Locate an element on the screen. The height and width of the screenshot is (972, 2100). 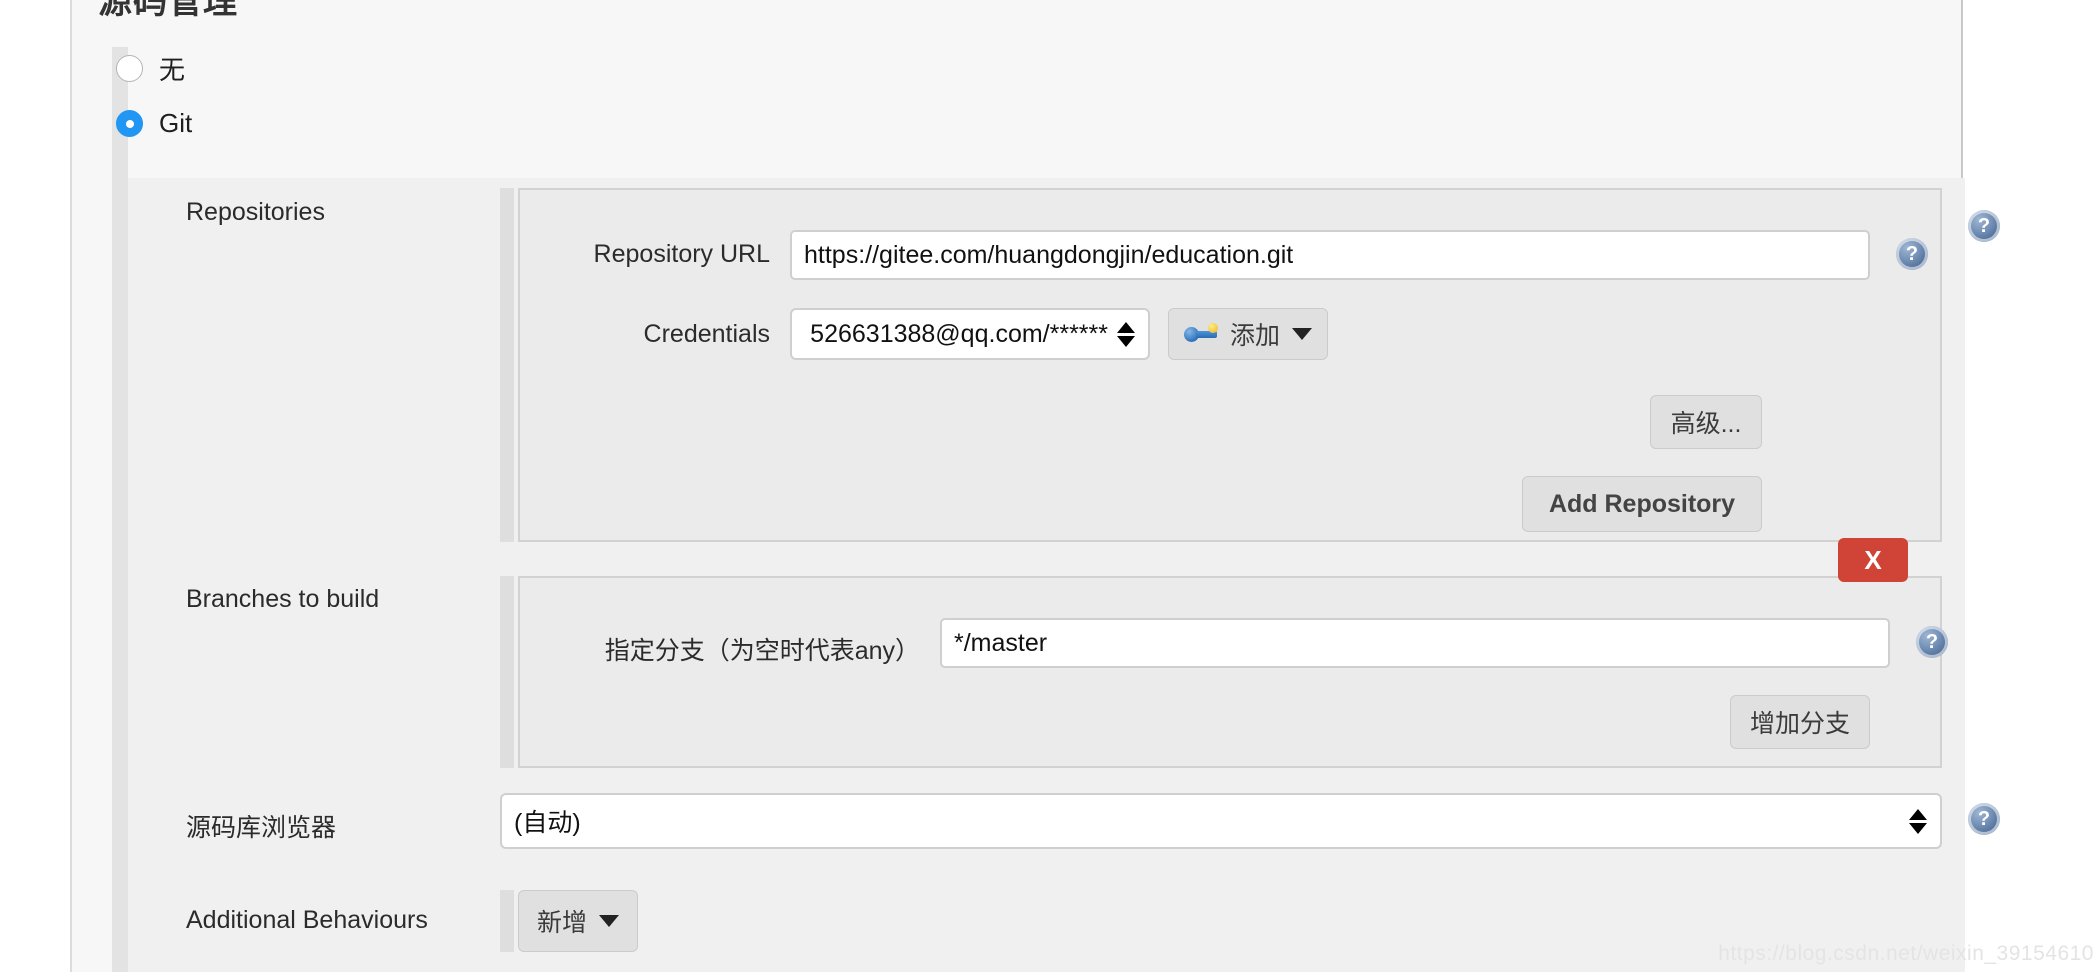
add-behaviour-button: 新增 is located at coordinates (578, 921).